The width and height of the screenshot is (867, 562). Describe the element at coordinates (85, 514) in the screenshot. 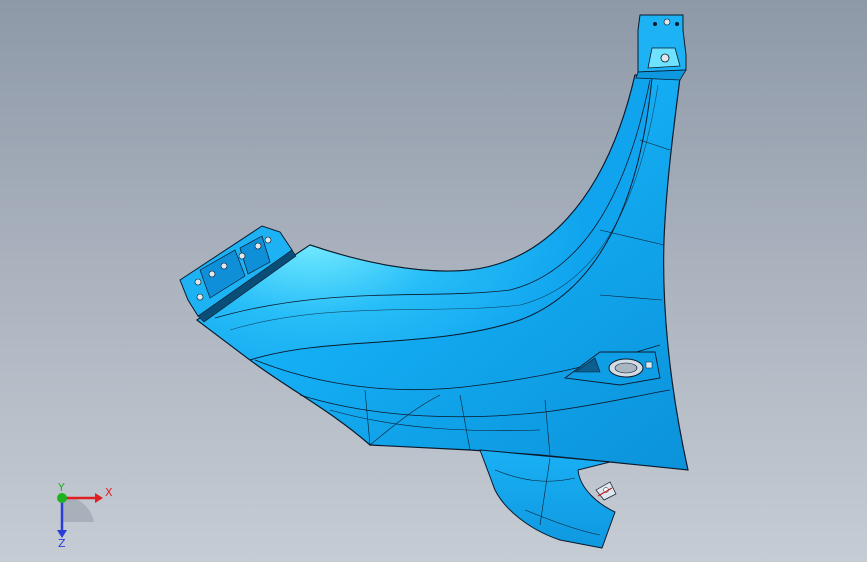

I see `orientation-triad: X Y Z` at that location.